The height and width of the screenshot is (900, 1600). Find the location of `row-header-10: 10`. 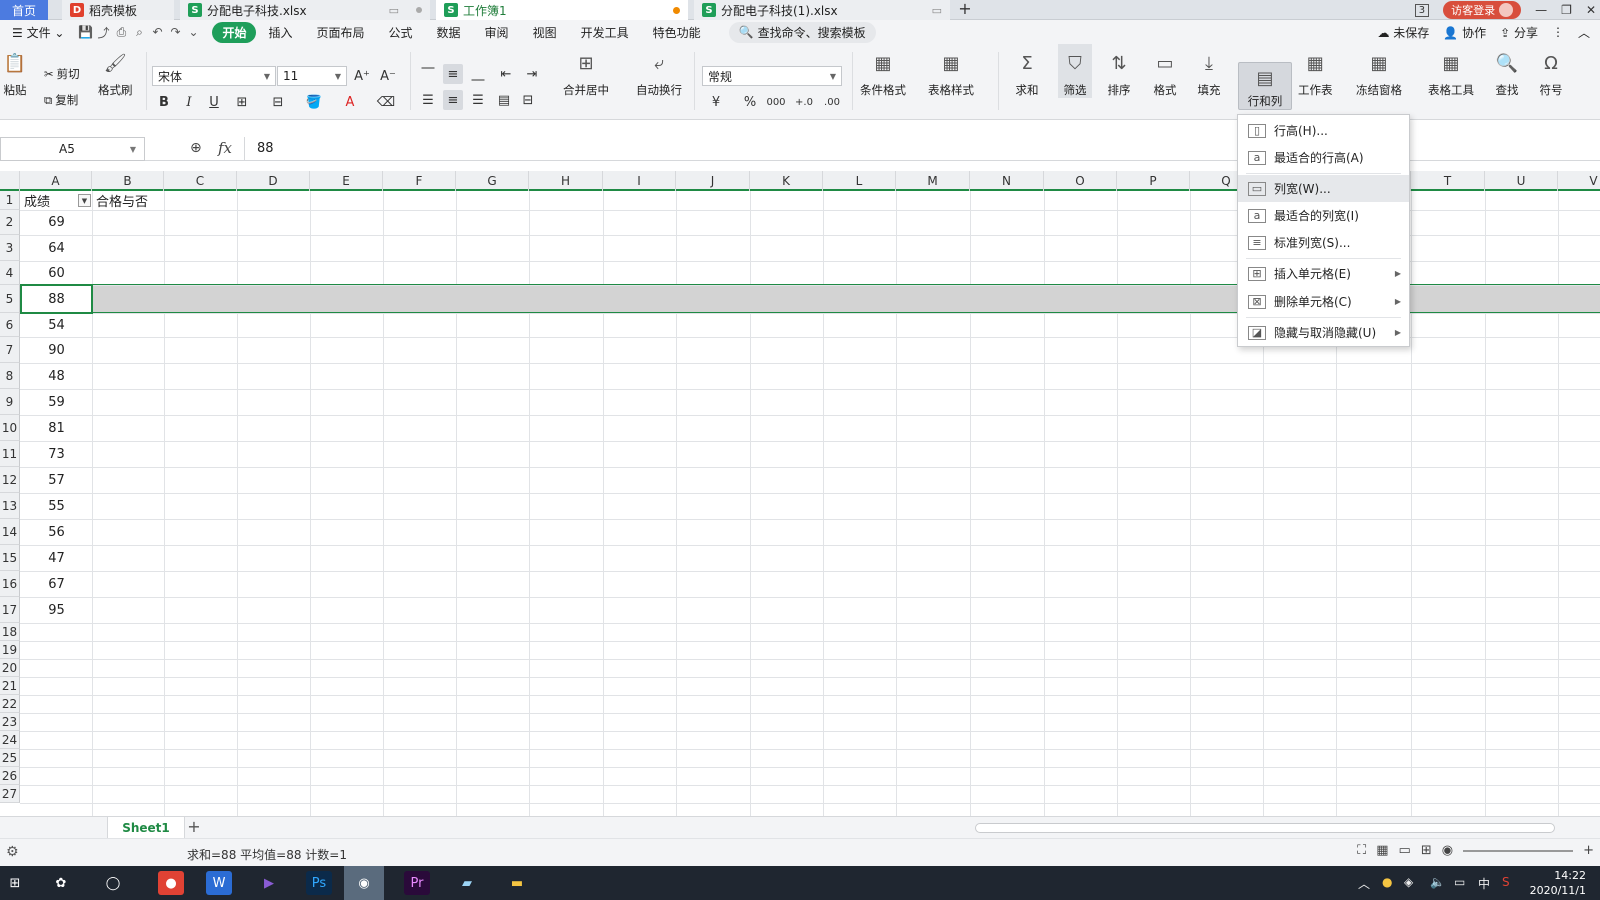

row-header-10: 10 is located at coordinates (10, 428).